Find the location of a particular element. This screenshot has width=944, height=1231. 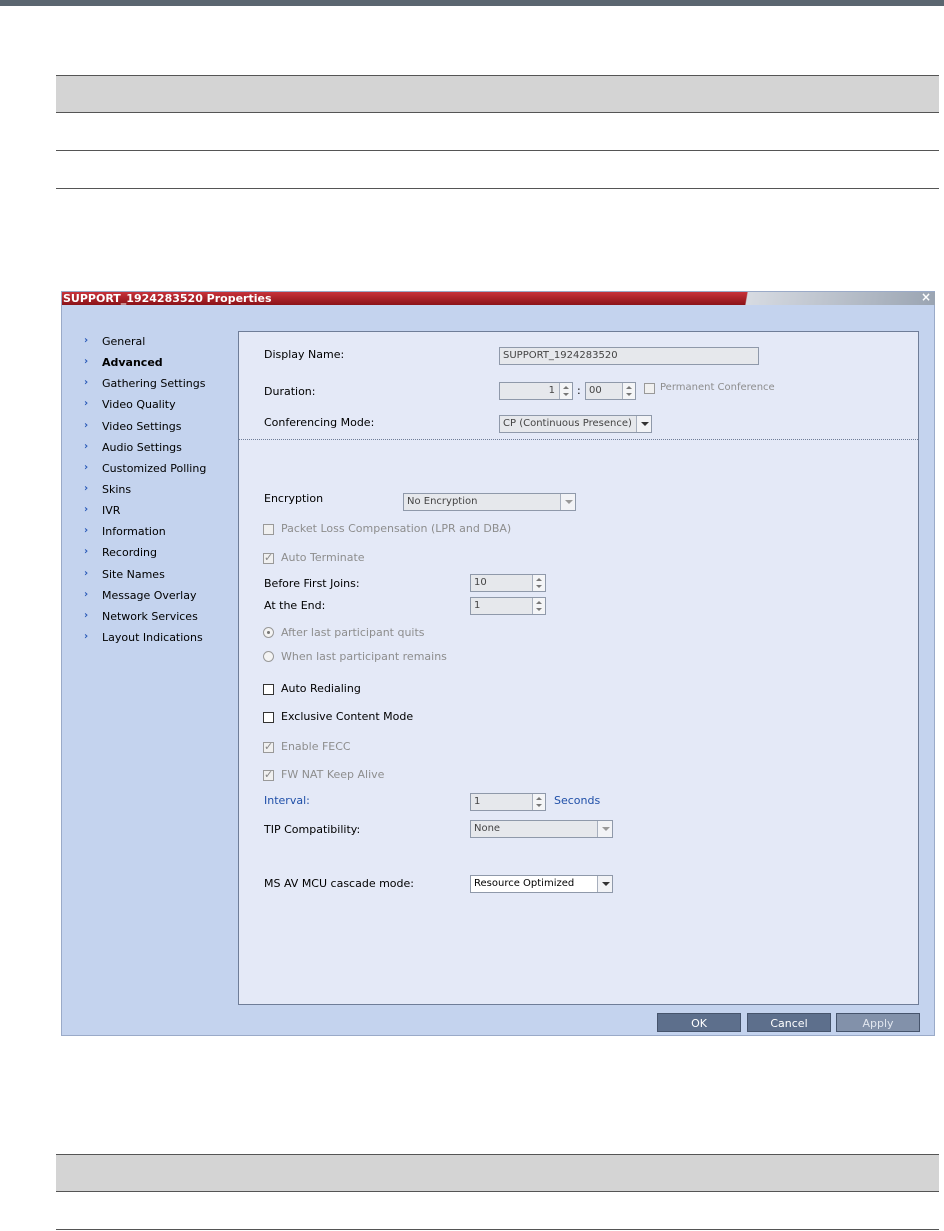

document-table-top is located at coordinates (497, 132).